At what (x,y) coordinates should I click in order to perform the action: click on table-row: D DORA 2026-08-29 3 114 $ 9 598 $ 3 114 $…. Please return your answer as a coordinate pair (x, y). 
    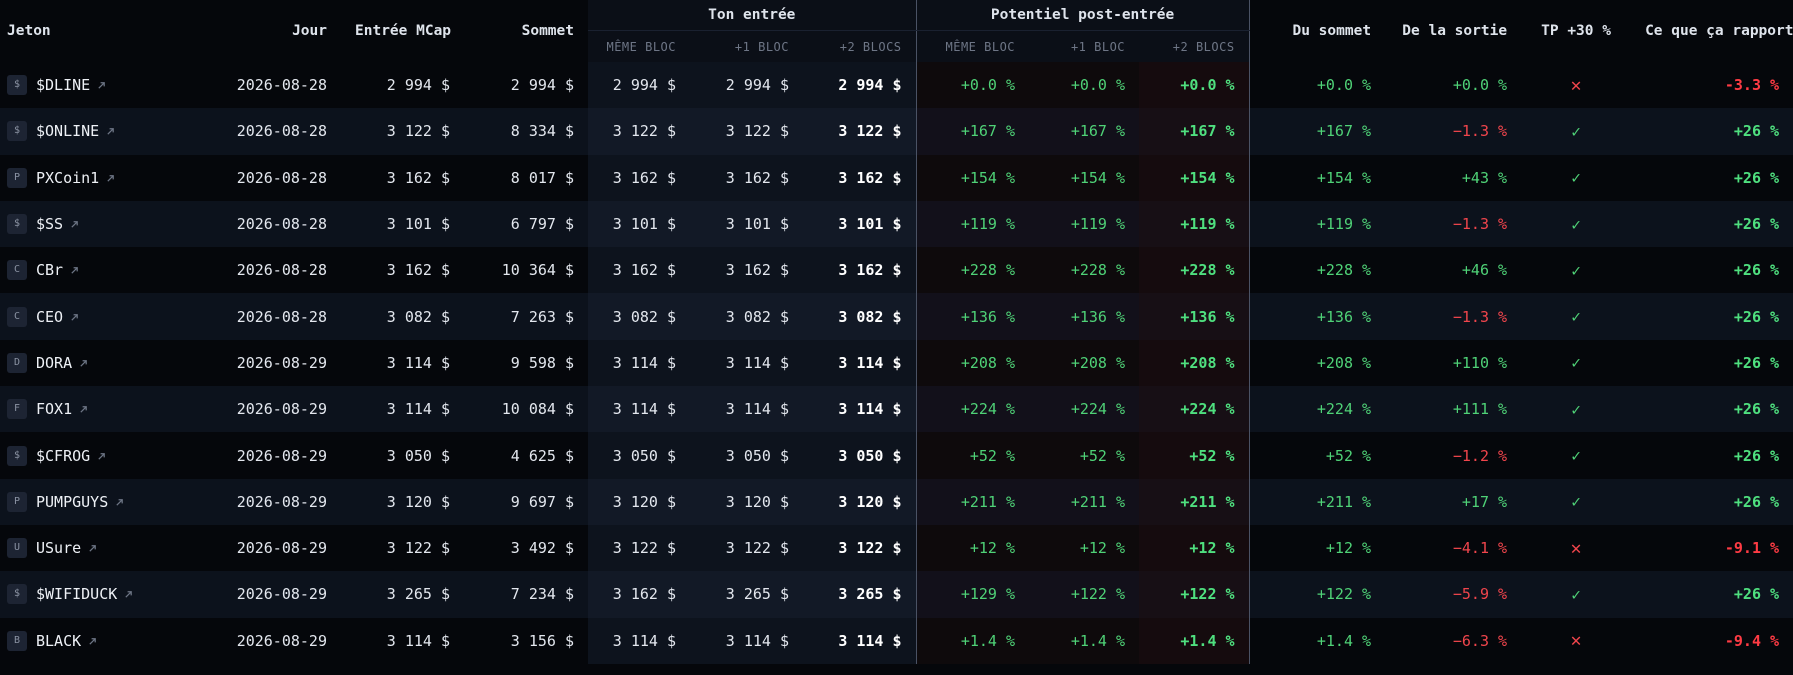
    Looking at the image, I should click on (896, 363).